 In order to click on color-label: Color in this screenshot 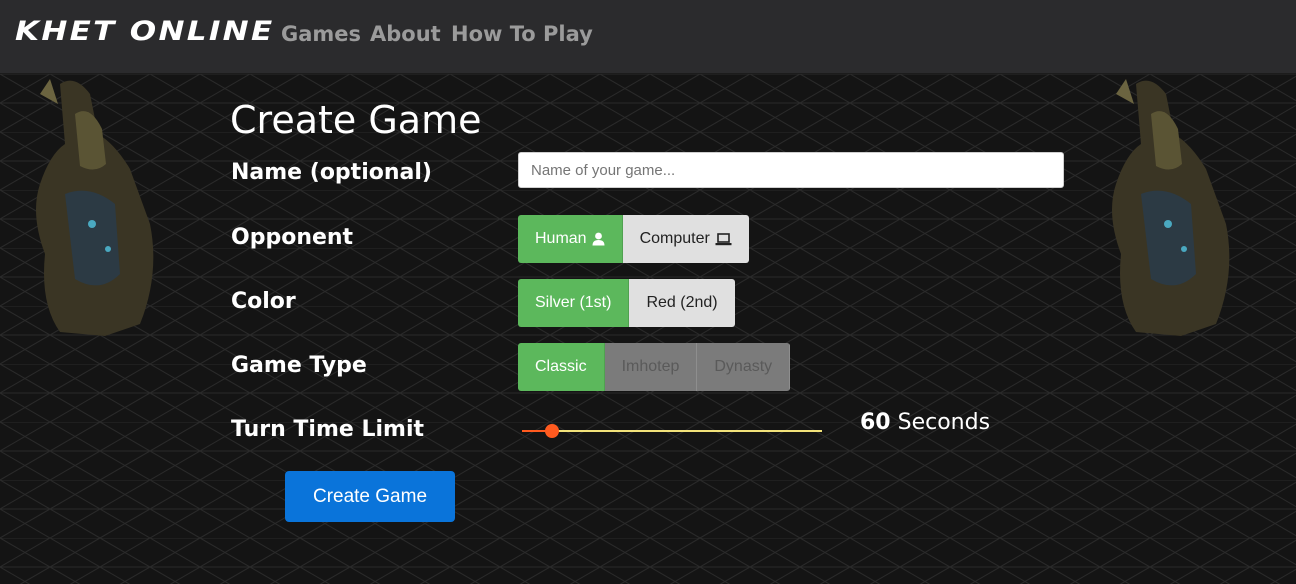, I will do `click(263, 301)`.